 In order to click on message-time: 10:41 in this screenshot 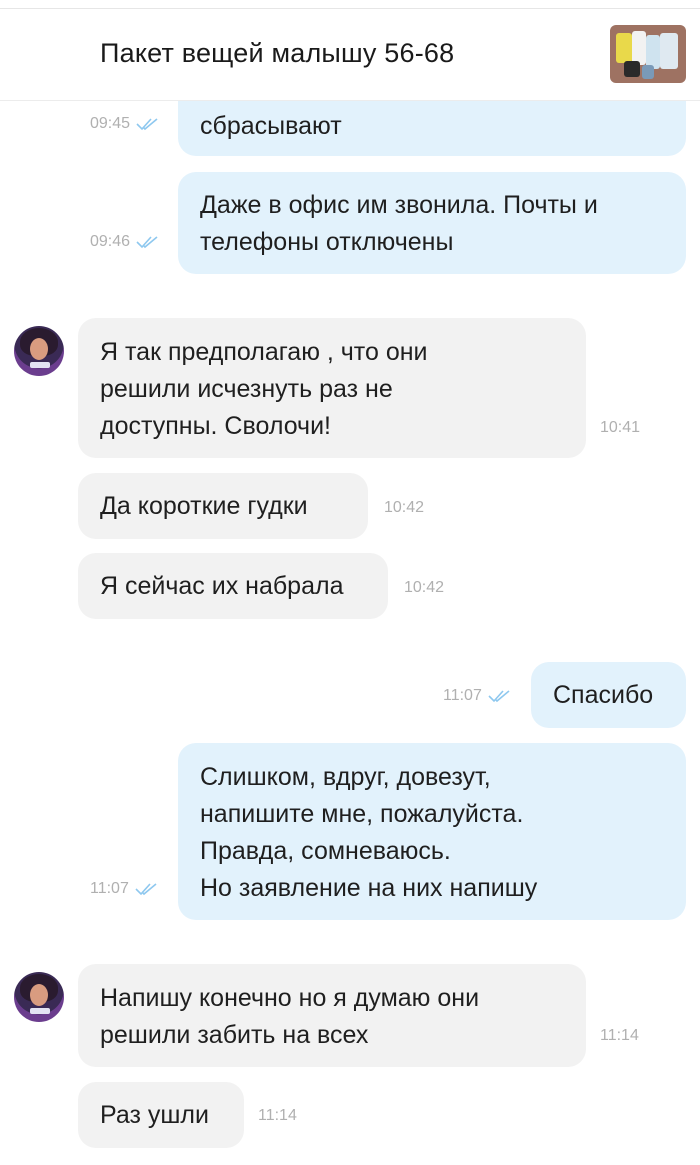, I will do `click(620, 427)`.